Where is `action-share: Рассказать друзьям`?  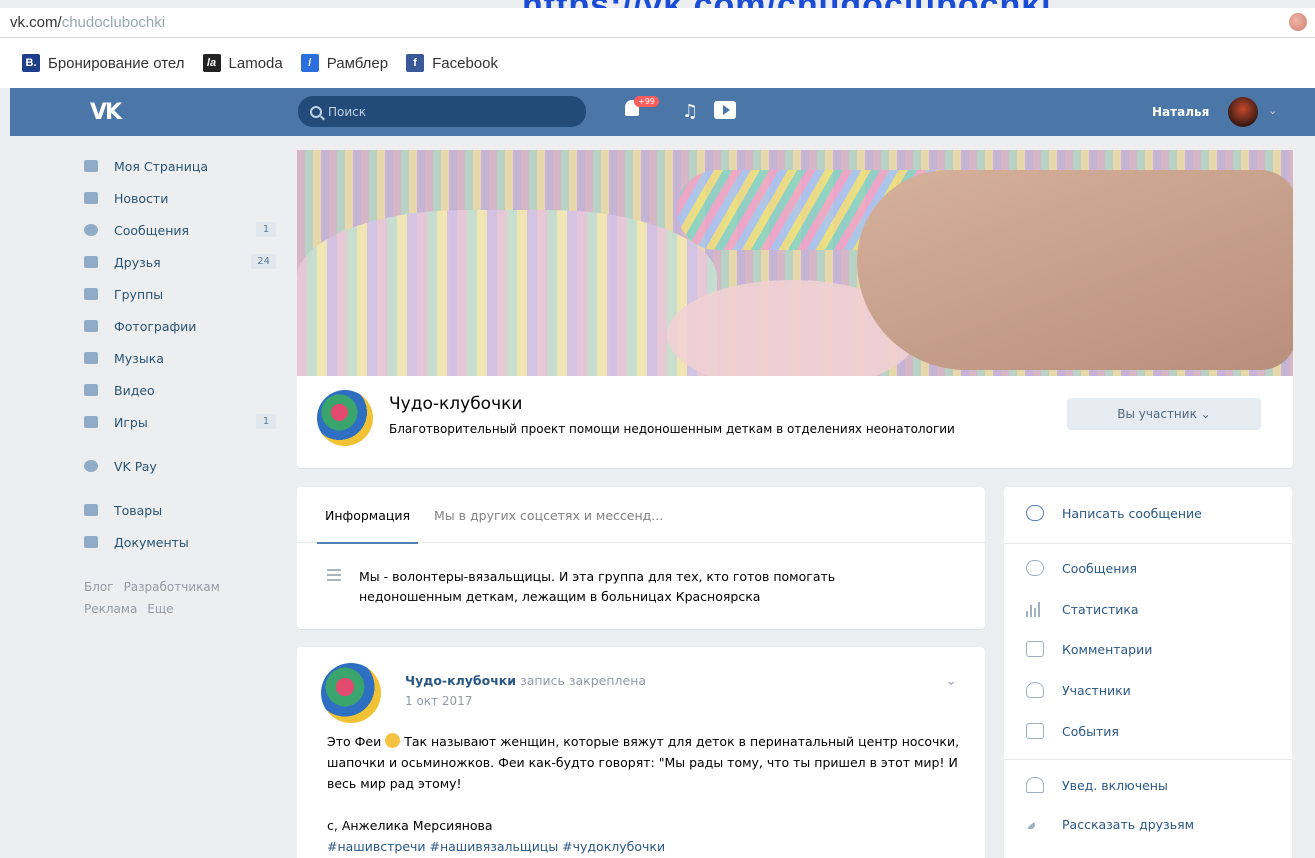 action-share: Рассказать друзьям is located at coordinates (1110, 824).